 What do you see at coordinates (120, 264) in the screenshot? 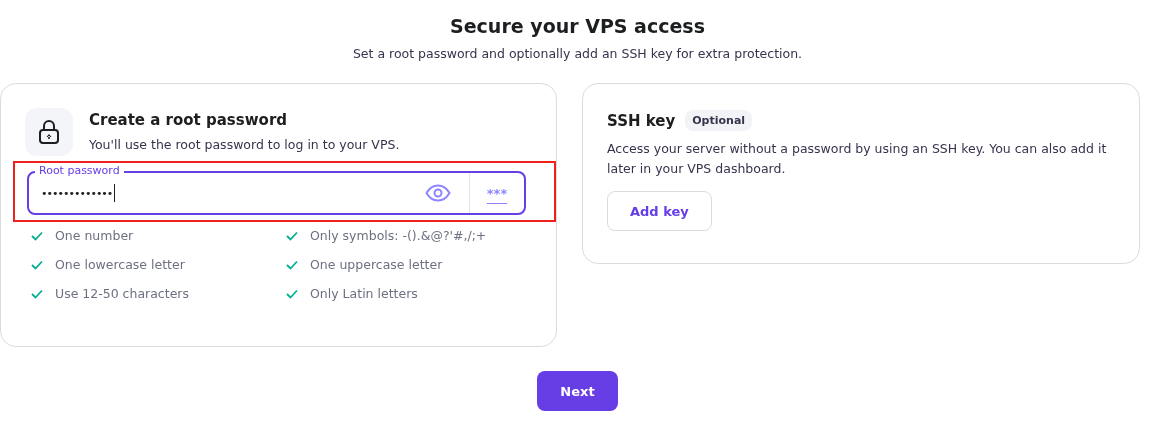
I see `requirement-text: One lowercase letter` at bounding box center [120, 264].